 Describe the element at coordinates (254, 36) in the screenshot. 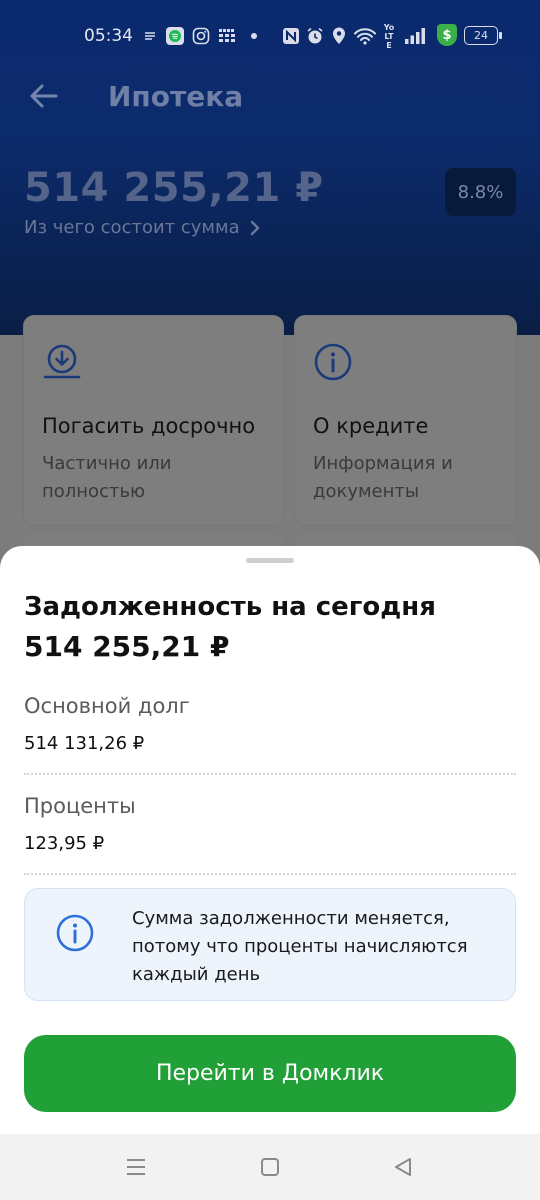

I see `dot-icon` at that location.